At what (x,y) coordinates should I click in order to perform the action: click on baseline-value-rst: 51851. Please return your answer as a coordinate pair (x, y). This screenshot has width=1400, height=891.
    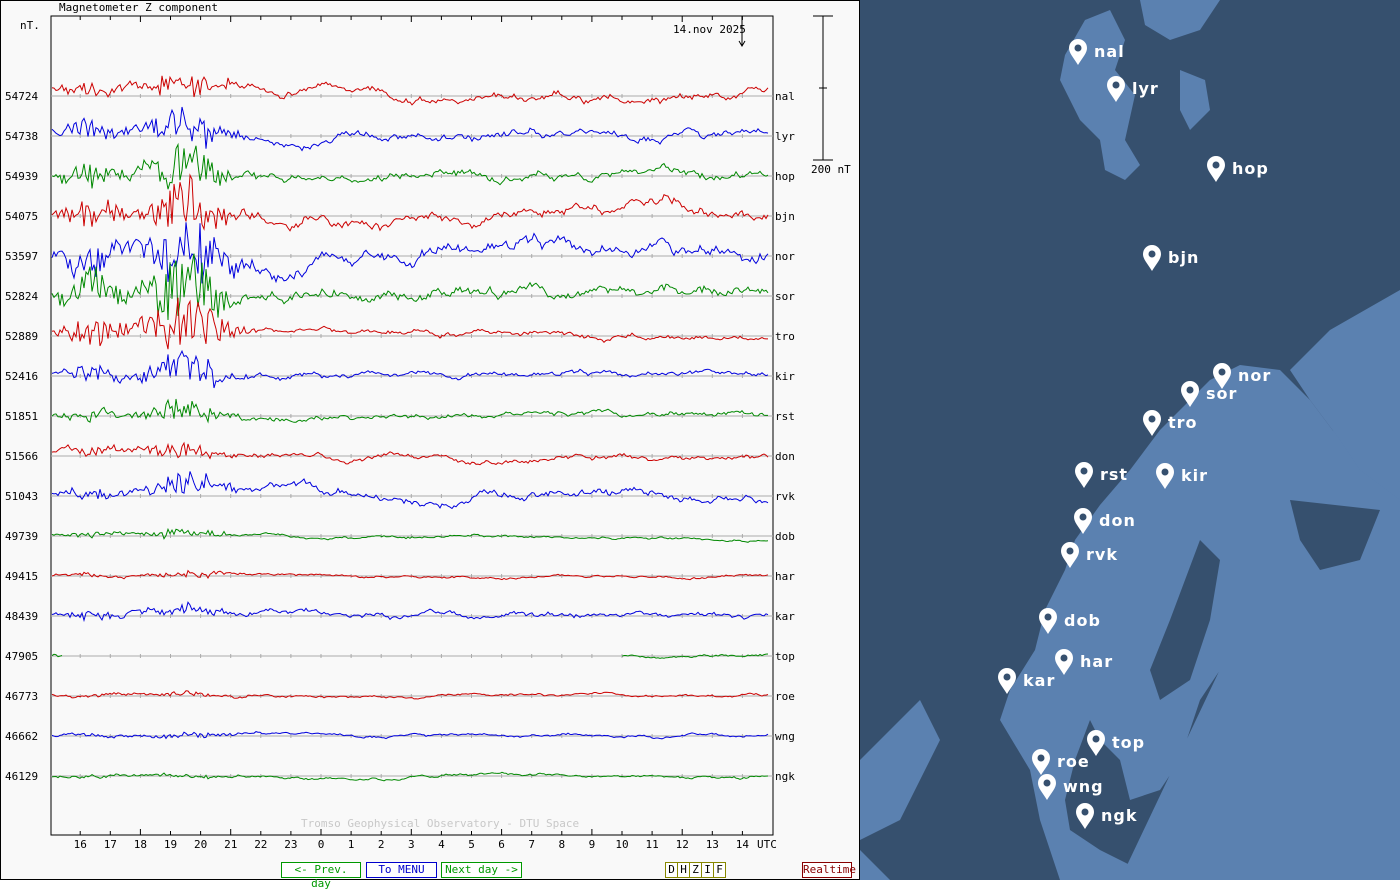
    Looking at the image, I should click on (22, 416).